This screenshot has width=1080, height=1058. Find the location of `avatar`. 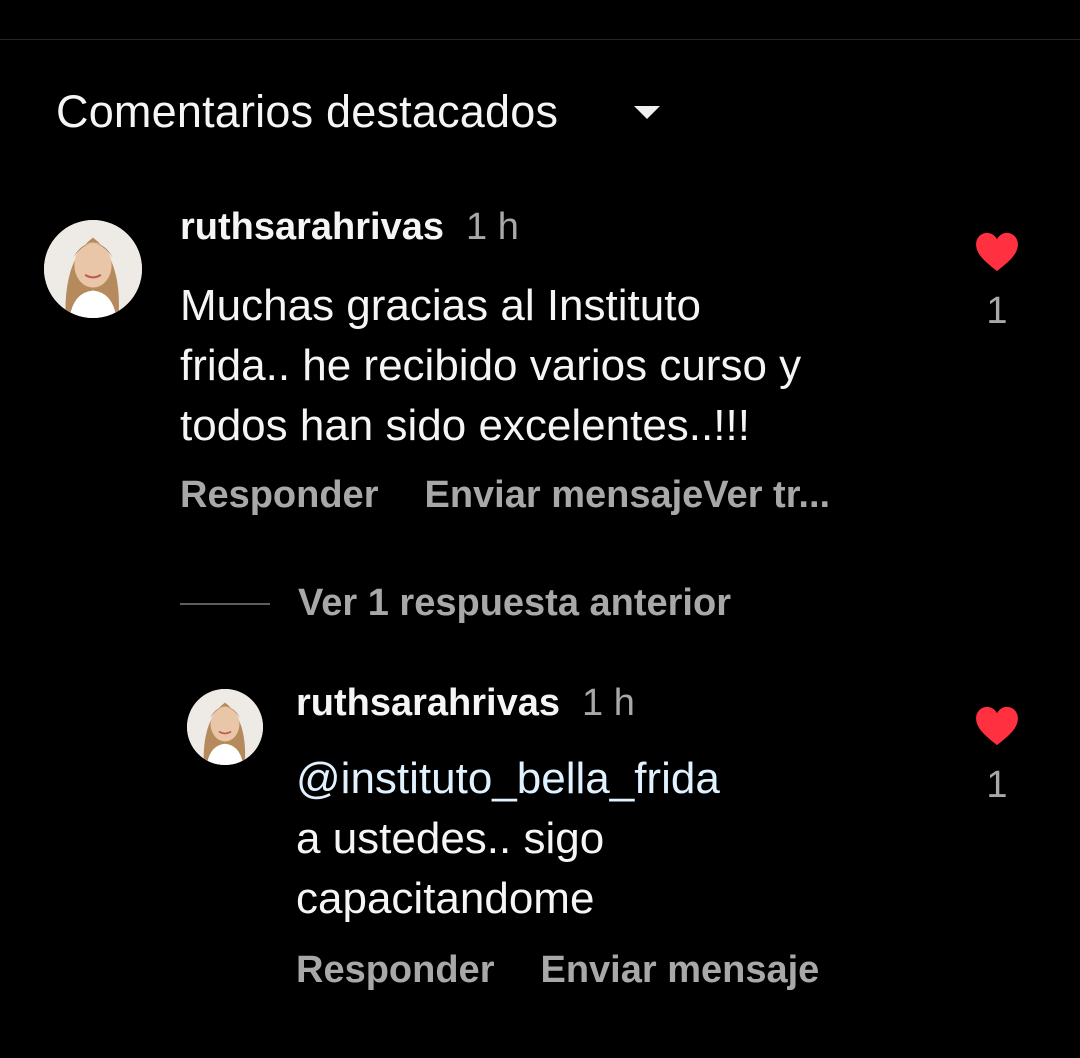

avatar is located at coordinates (93, 269).